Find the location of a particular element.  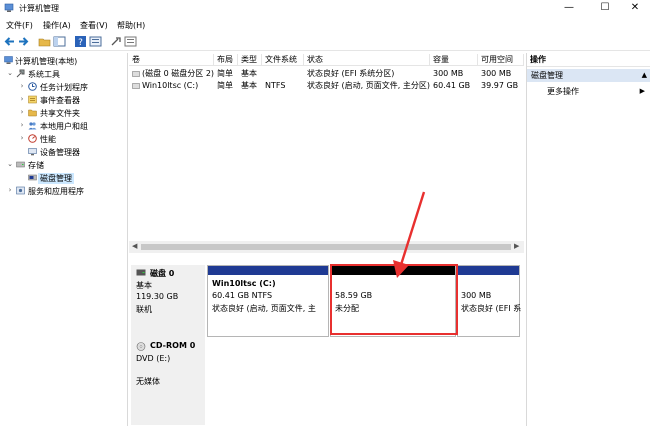

tree-item-root: 计算机管理(本地) is located at coordinates (64, 61).